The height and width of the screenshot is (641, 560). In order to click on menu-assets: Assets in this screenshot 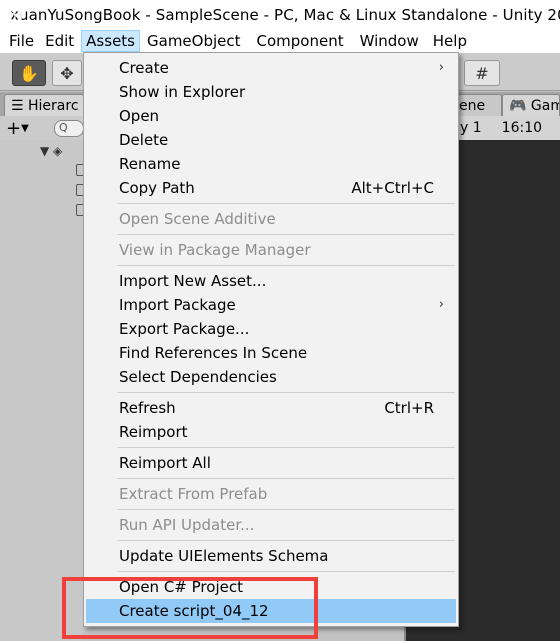, I will do `click(110, 41)`.